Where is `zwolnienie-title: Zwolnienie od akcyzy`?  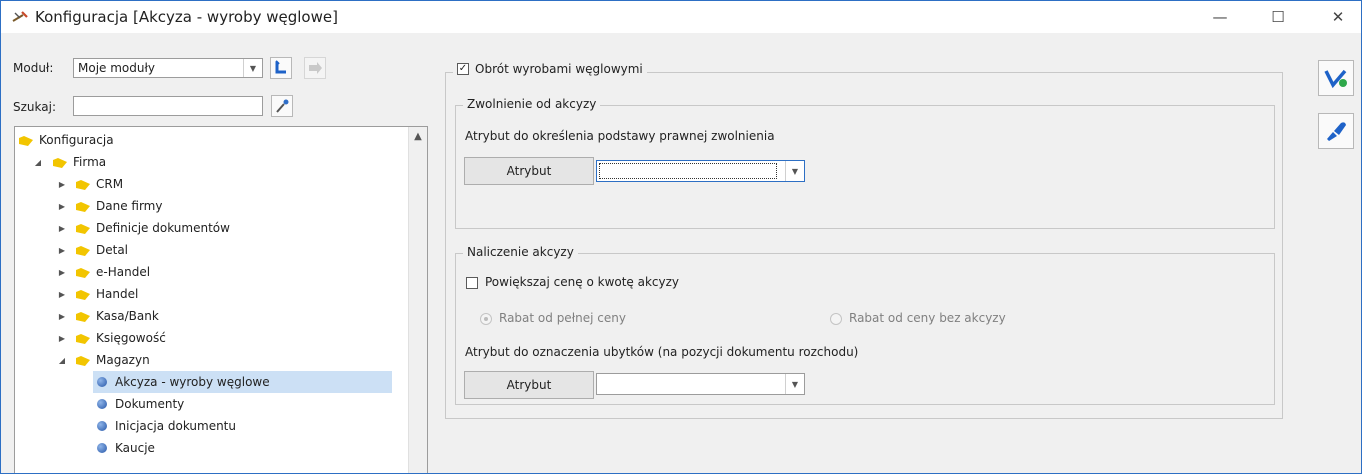
zwolnienie-title: Zwolnienie od akcyzy is located at coordinates (532, 104).